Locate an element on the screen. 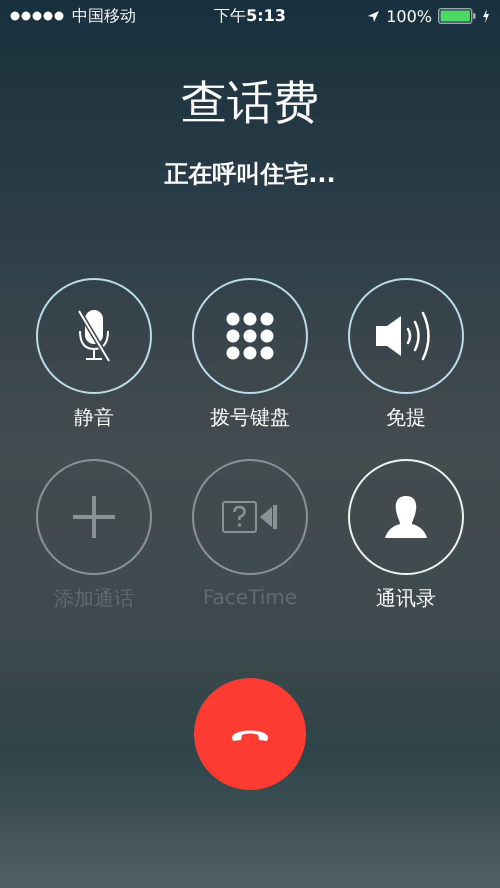 The width and height of the screenshot is (500, 888). clock-time: 下午5:13 is located at coordinates (250, 16).